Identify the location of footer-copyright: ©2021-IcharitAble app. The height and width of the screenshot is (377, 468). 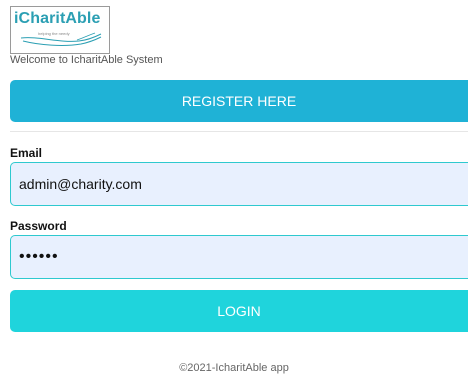
(234, 368).